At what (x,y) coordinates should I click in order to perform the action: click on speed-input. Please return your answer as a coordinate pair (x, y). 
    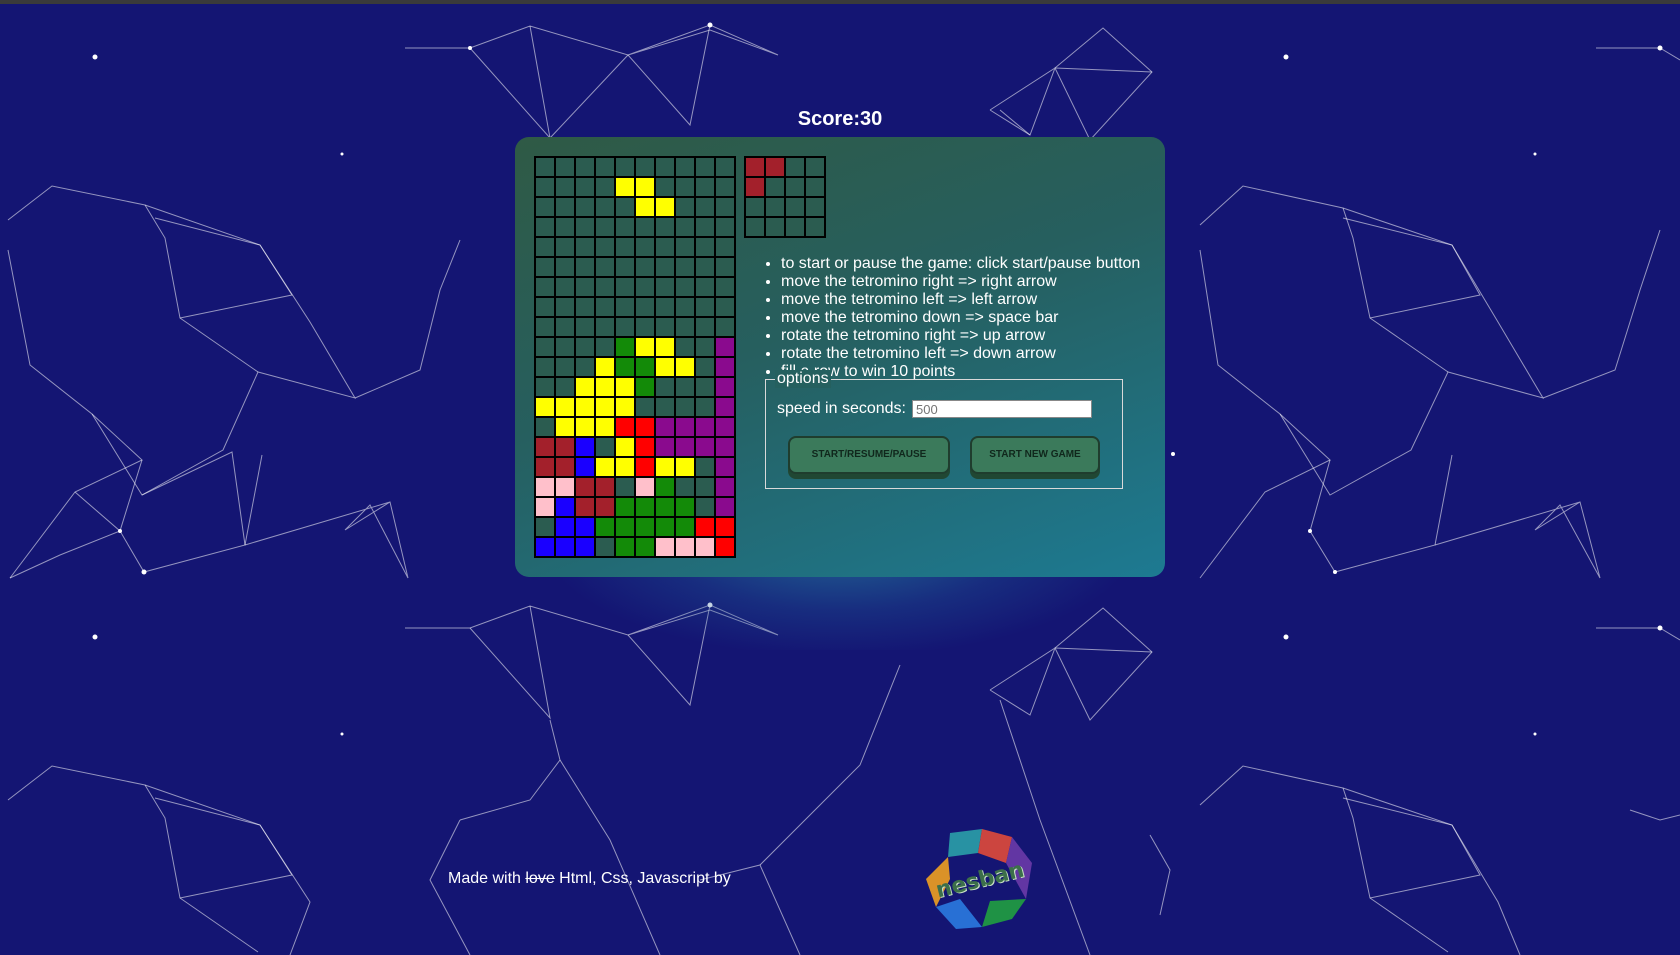
    Looking at the image, I should click on (1002, 409).